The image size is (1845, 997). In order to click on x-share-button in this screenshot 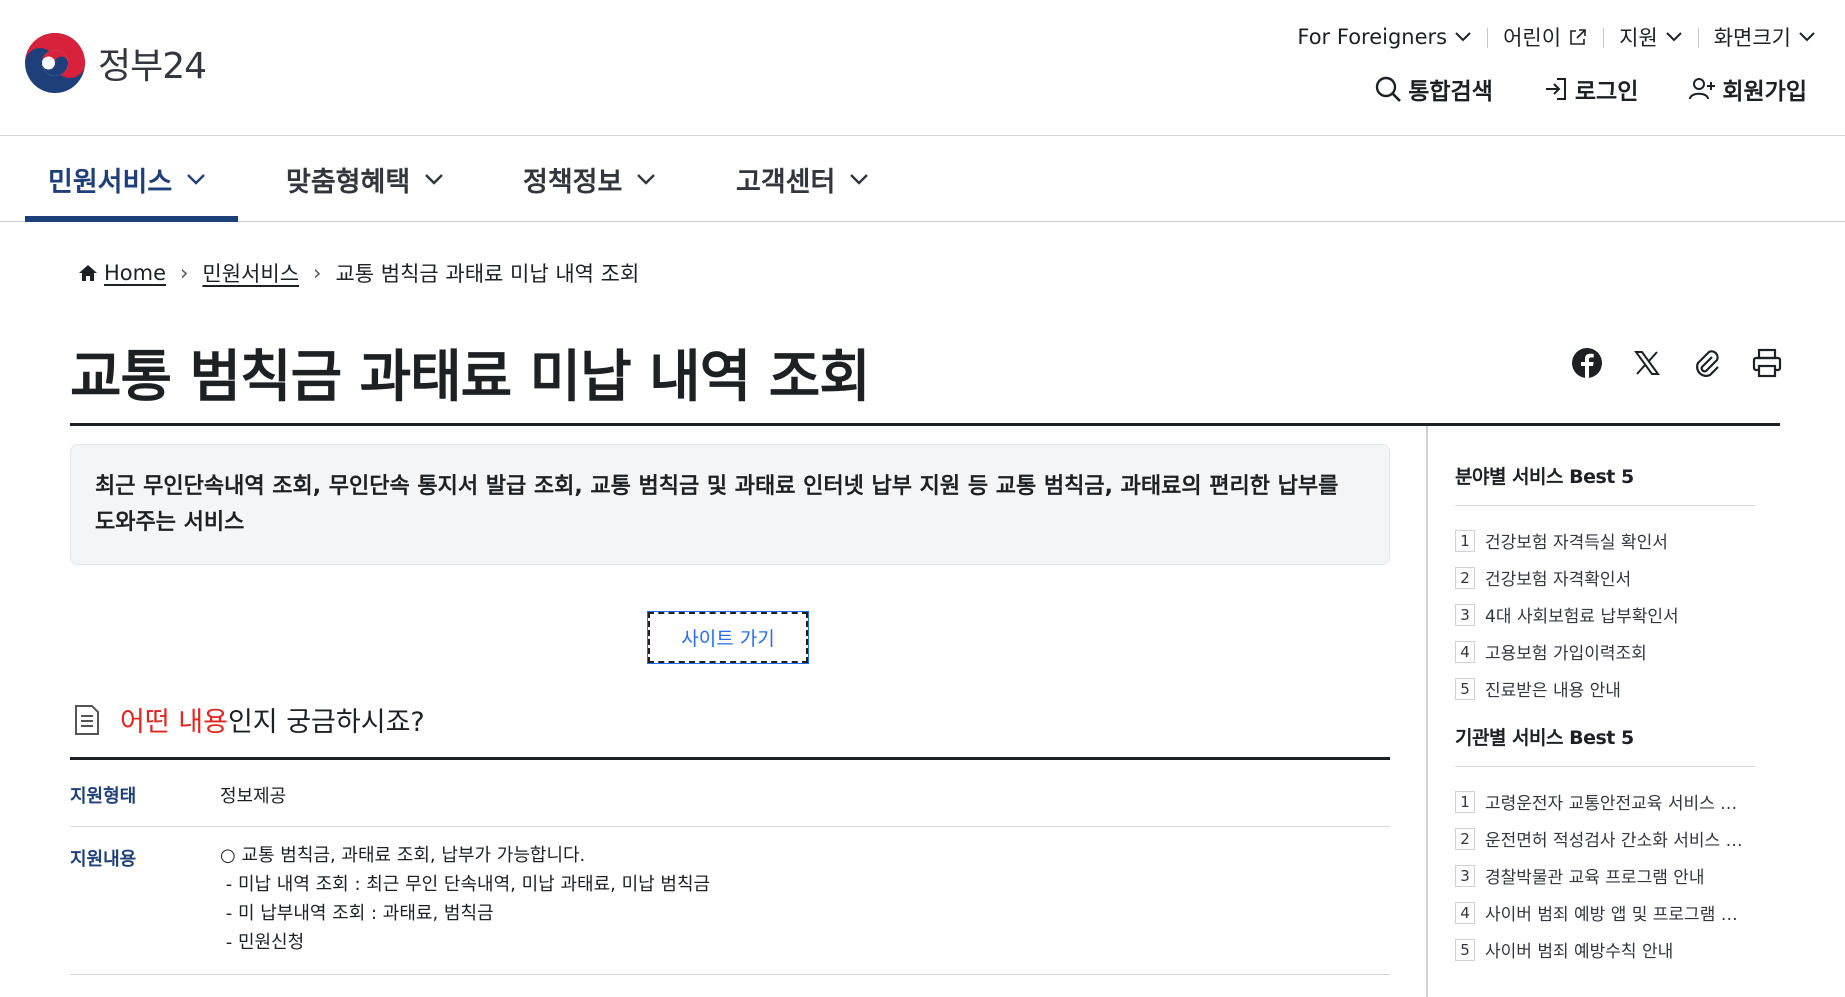, I will do `click(1647, 363)`.